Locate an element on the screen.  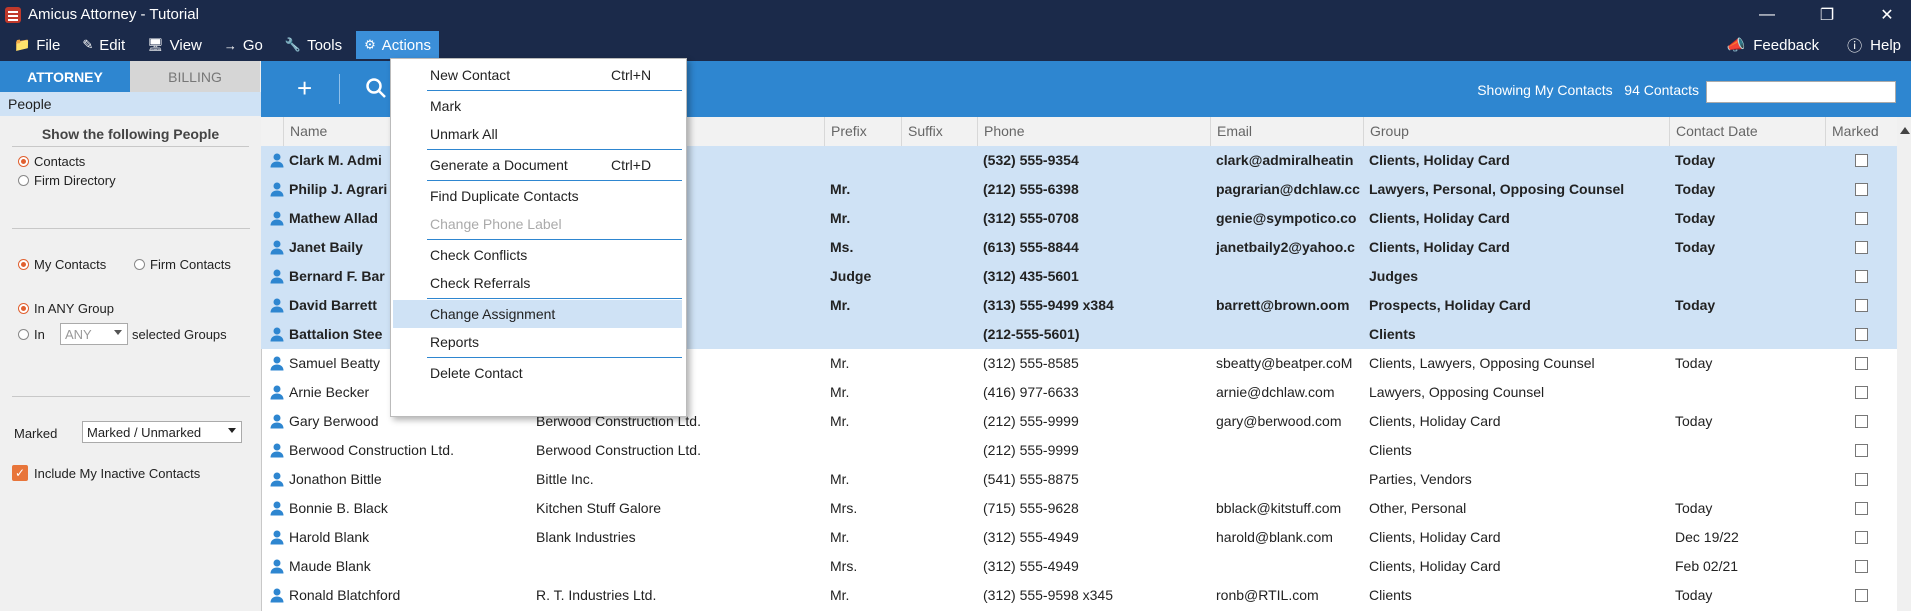
feedback-button: 📣 Feedback is located at coordinates (1773, 45).